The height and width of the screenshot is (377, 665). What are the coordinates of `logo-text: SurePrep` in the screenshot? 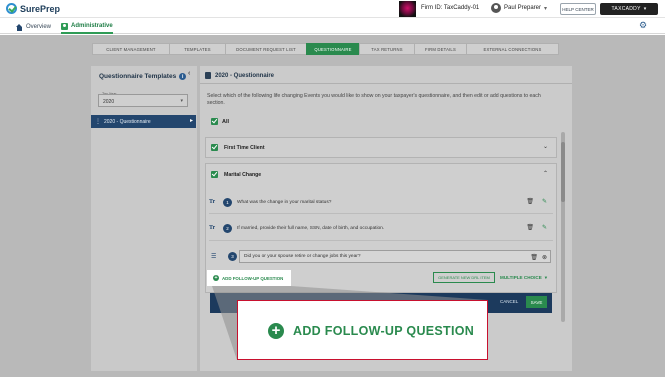 It's located at (40, 8).